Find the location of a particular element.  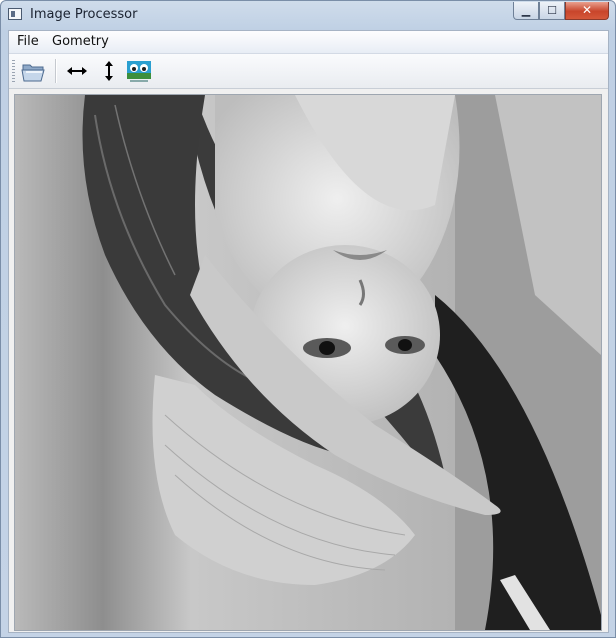

minimize-button: ▁ is located at coordinates (526, 11).